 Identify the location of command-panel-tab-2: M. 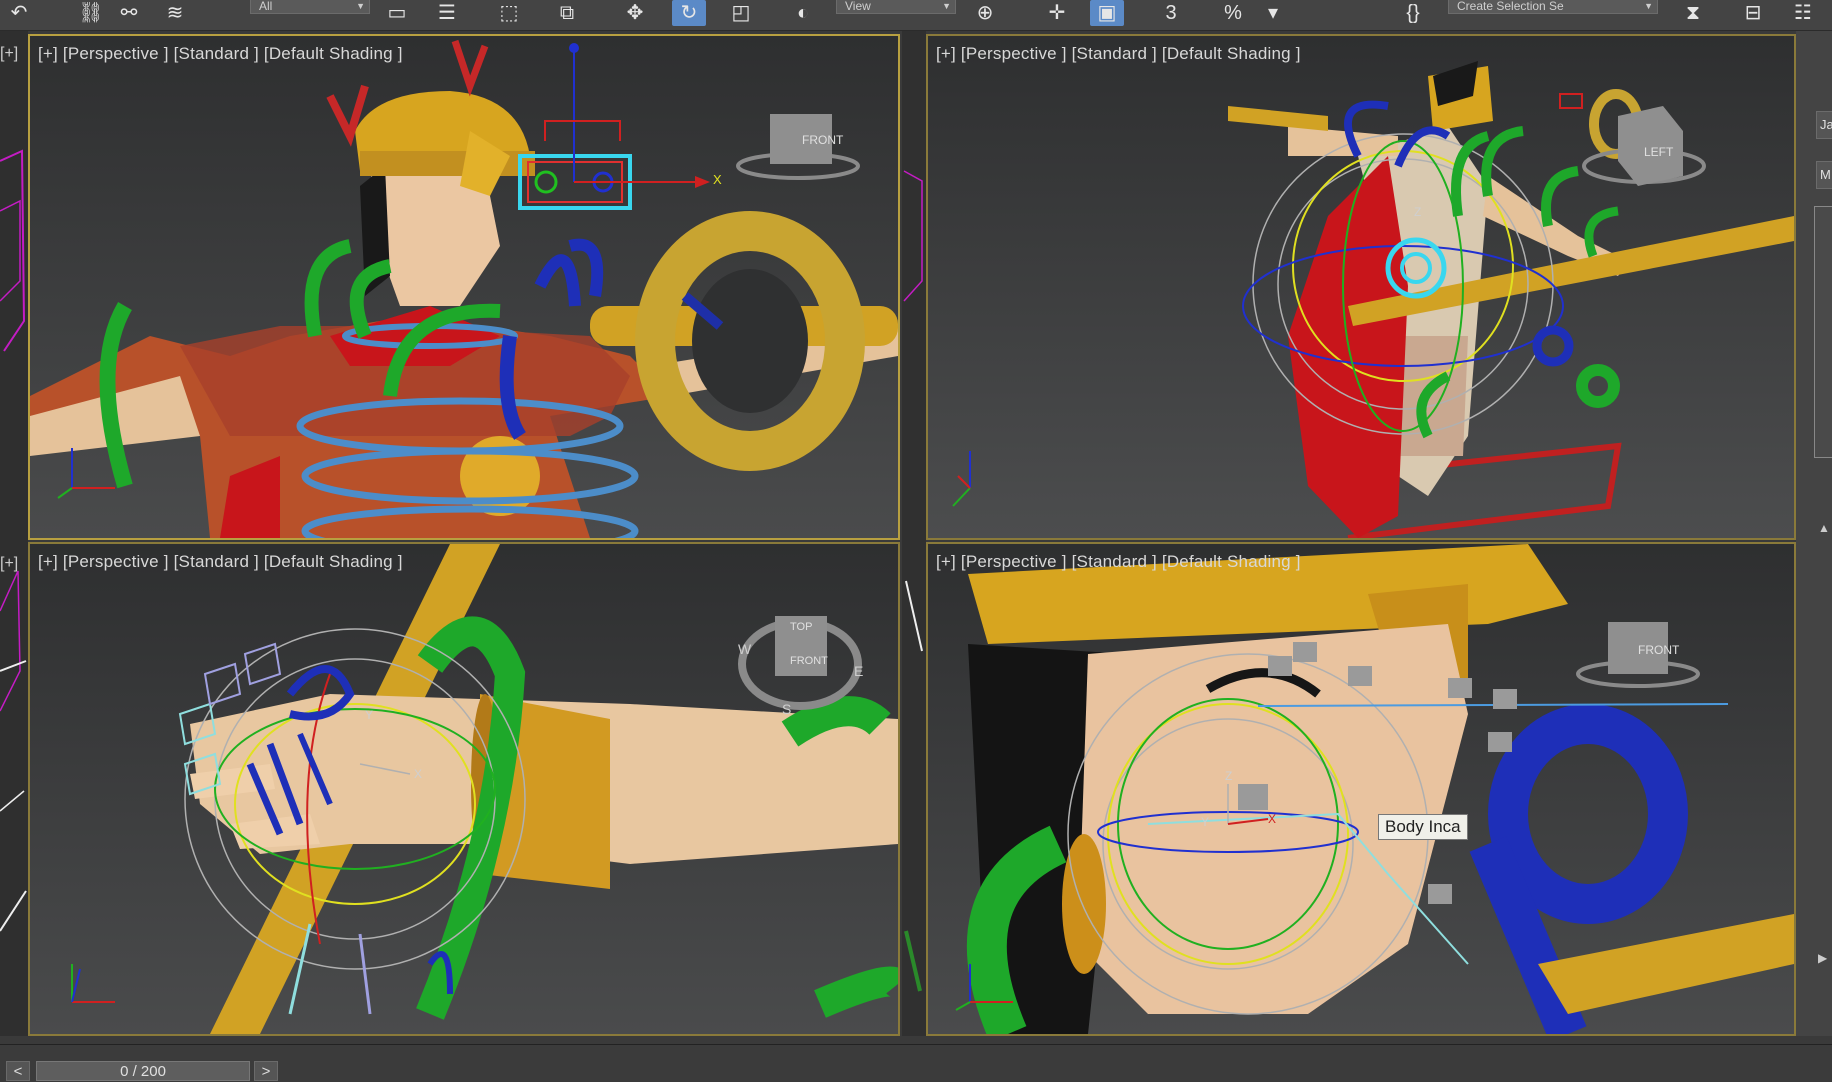
(1824, 175).